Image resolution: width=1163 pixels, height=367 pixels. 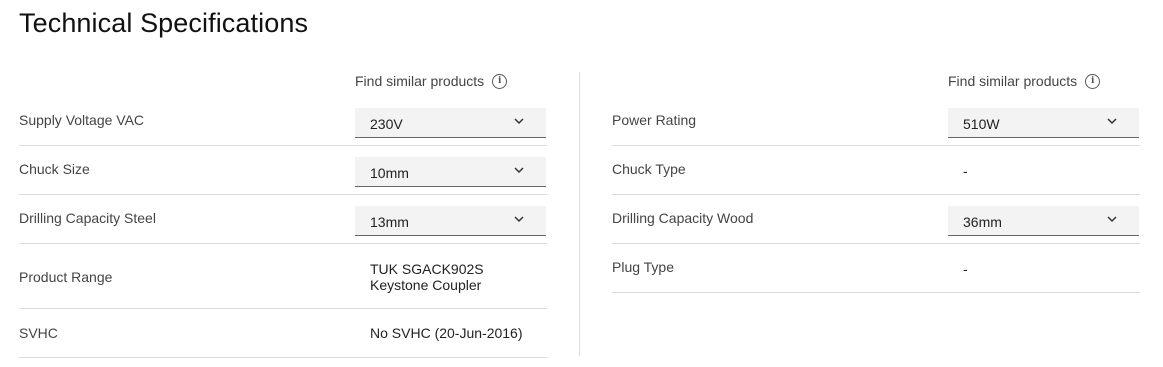 I want to click on spec-label: Plug Type, so click(x=643, y=267).